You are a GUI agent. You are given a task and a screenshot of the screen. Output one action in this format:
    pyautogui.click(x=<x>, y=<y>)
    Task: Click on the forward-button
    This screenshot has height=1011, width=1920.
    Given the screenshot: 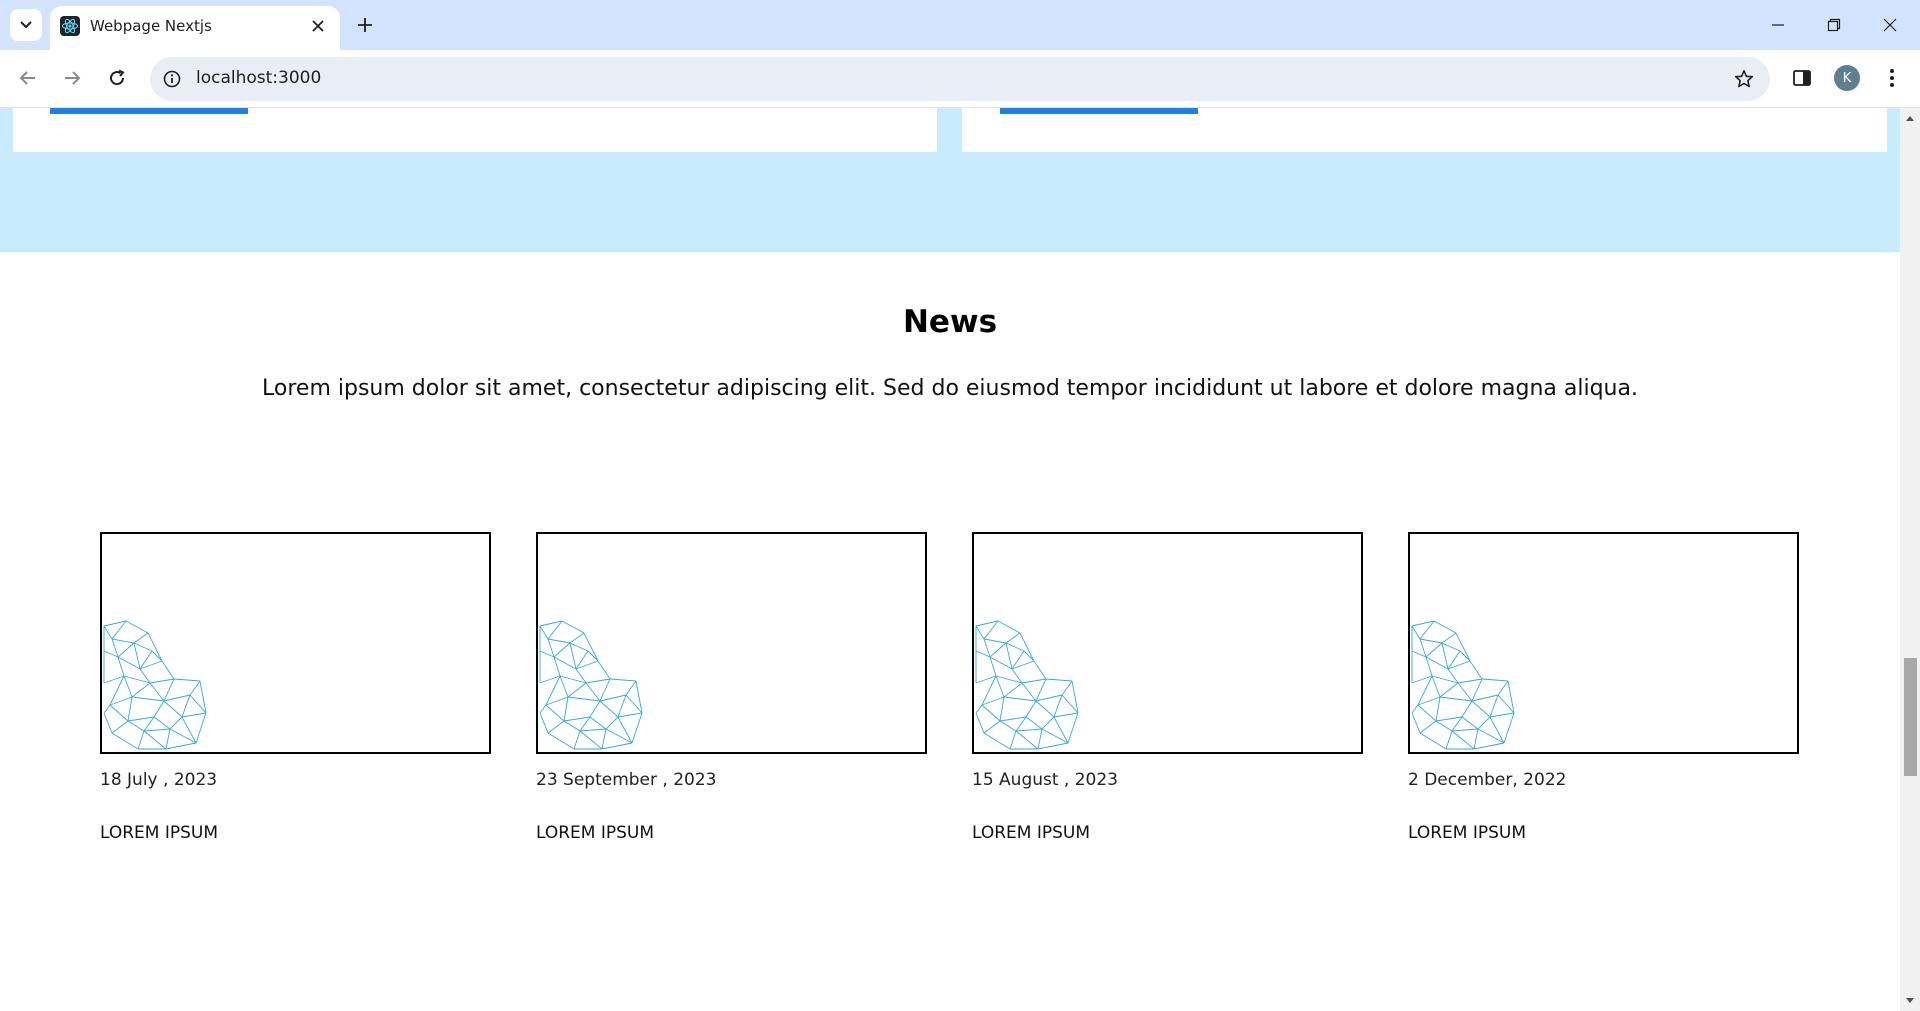 What is the action you would take?
    pyautogui.click(x=72, y=78)
    